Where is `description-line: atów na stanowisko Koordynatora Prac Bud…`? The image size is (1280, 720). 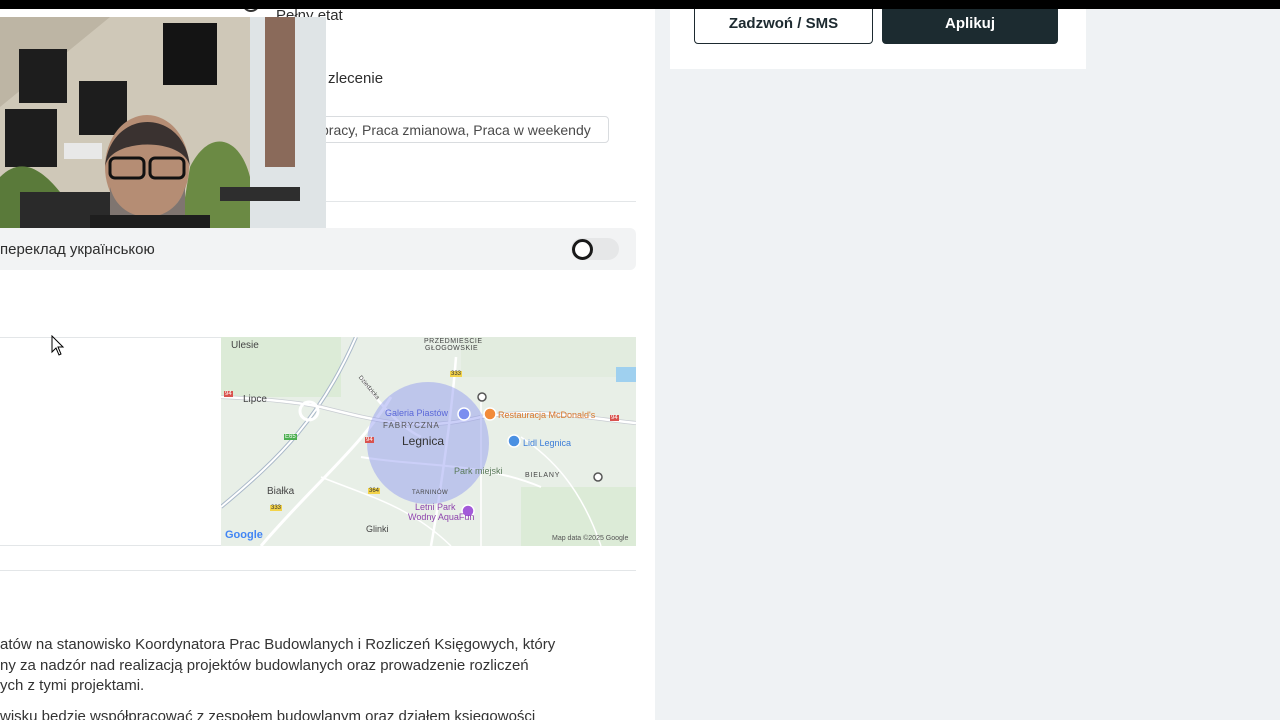 description-line: atów na stanowisko Koordynatora Prac Bud… is located at coordinates (278, 644).